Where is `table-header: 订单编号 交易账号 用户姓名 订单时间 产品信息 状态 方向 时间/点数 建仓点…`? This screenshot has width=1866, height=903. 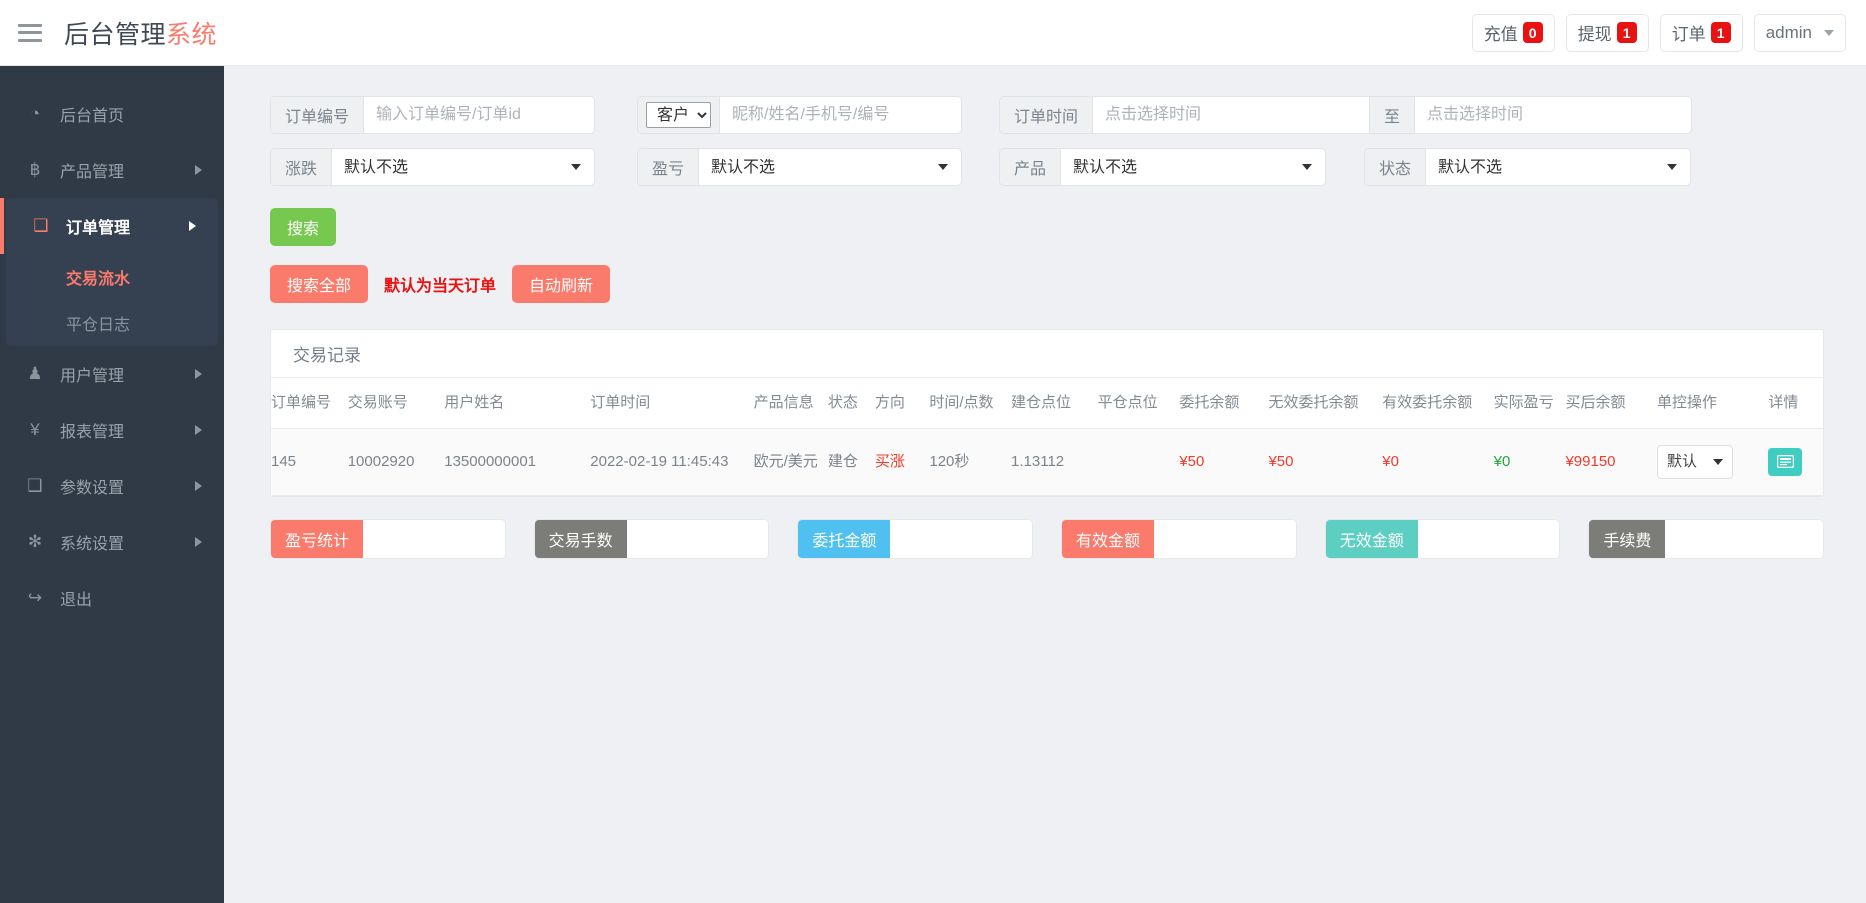 table-header: 订单编号 交易账号 用户姓名 订单时间 产品信息 状态 方向 时间/点数 建仓点… is located at coordinates (1047, 403).